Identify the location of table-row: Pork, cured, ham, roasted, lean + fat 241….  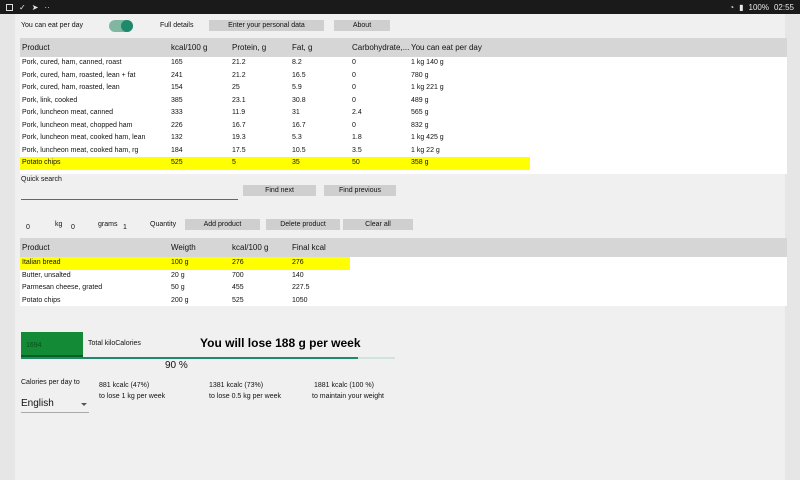
(275, 76).